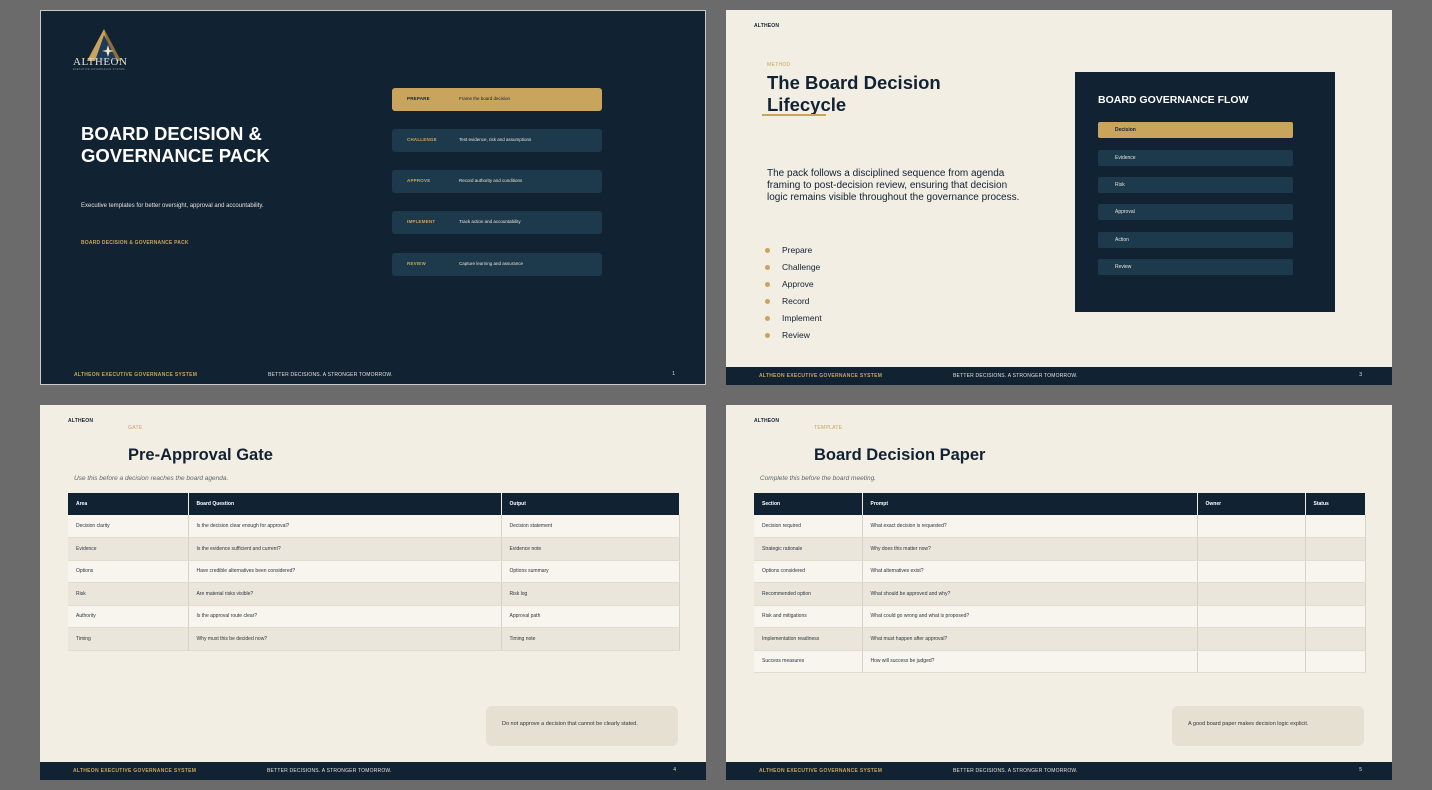  I want to click on slide-title: Board Decision Paper, so click(900, 455).